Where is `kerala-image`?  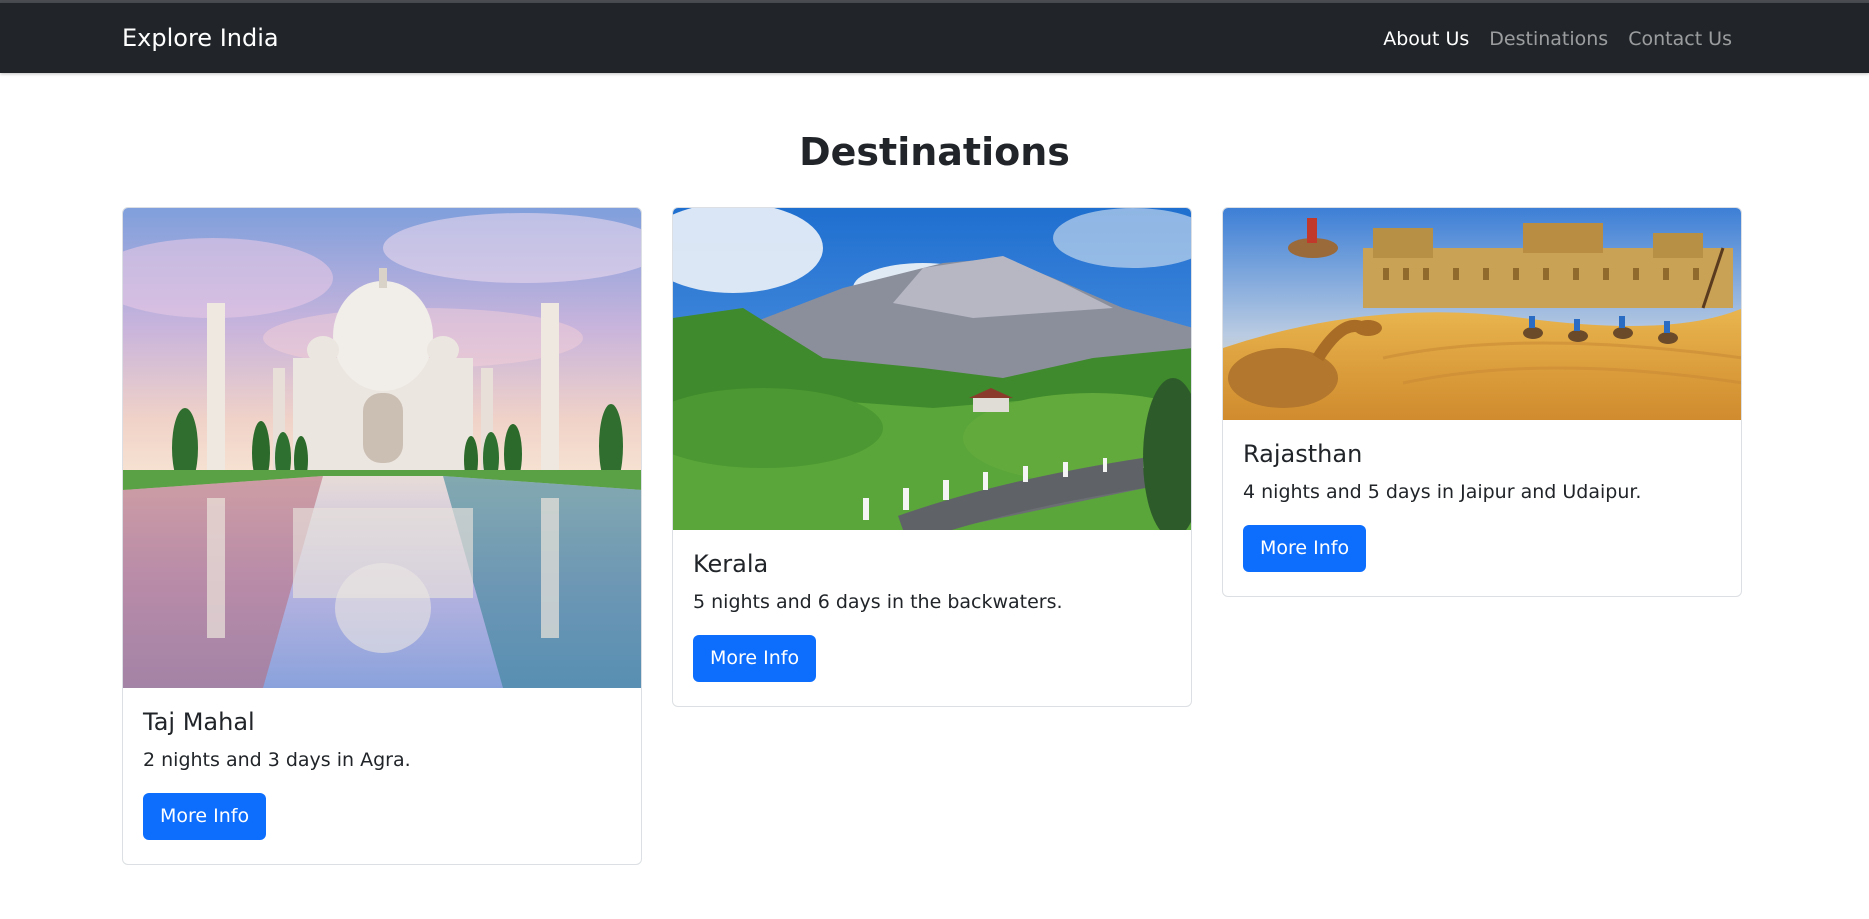 kerala-image is located at coordinates (932, 369).